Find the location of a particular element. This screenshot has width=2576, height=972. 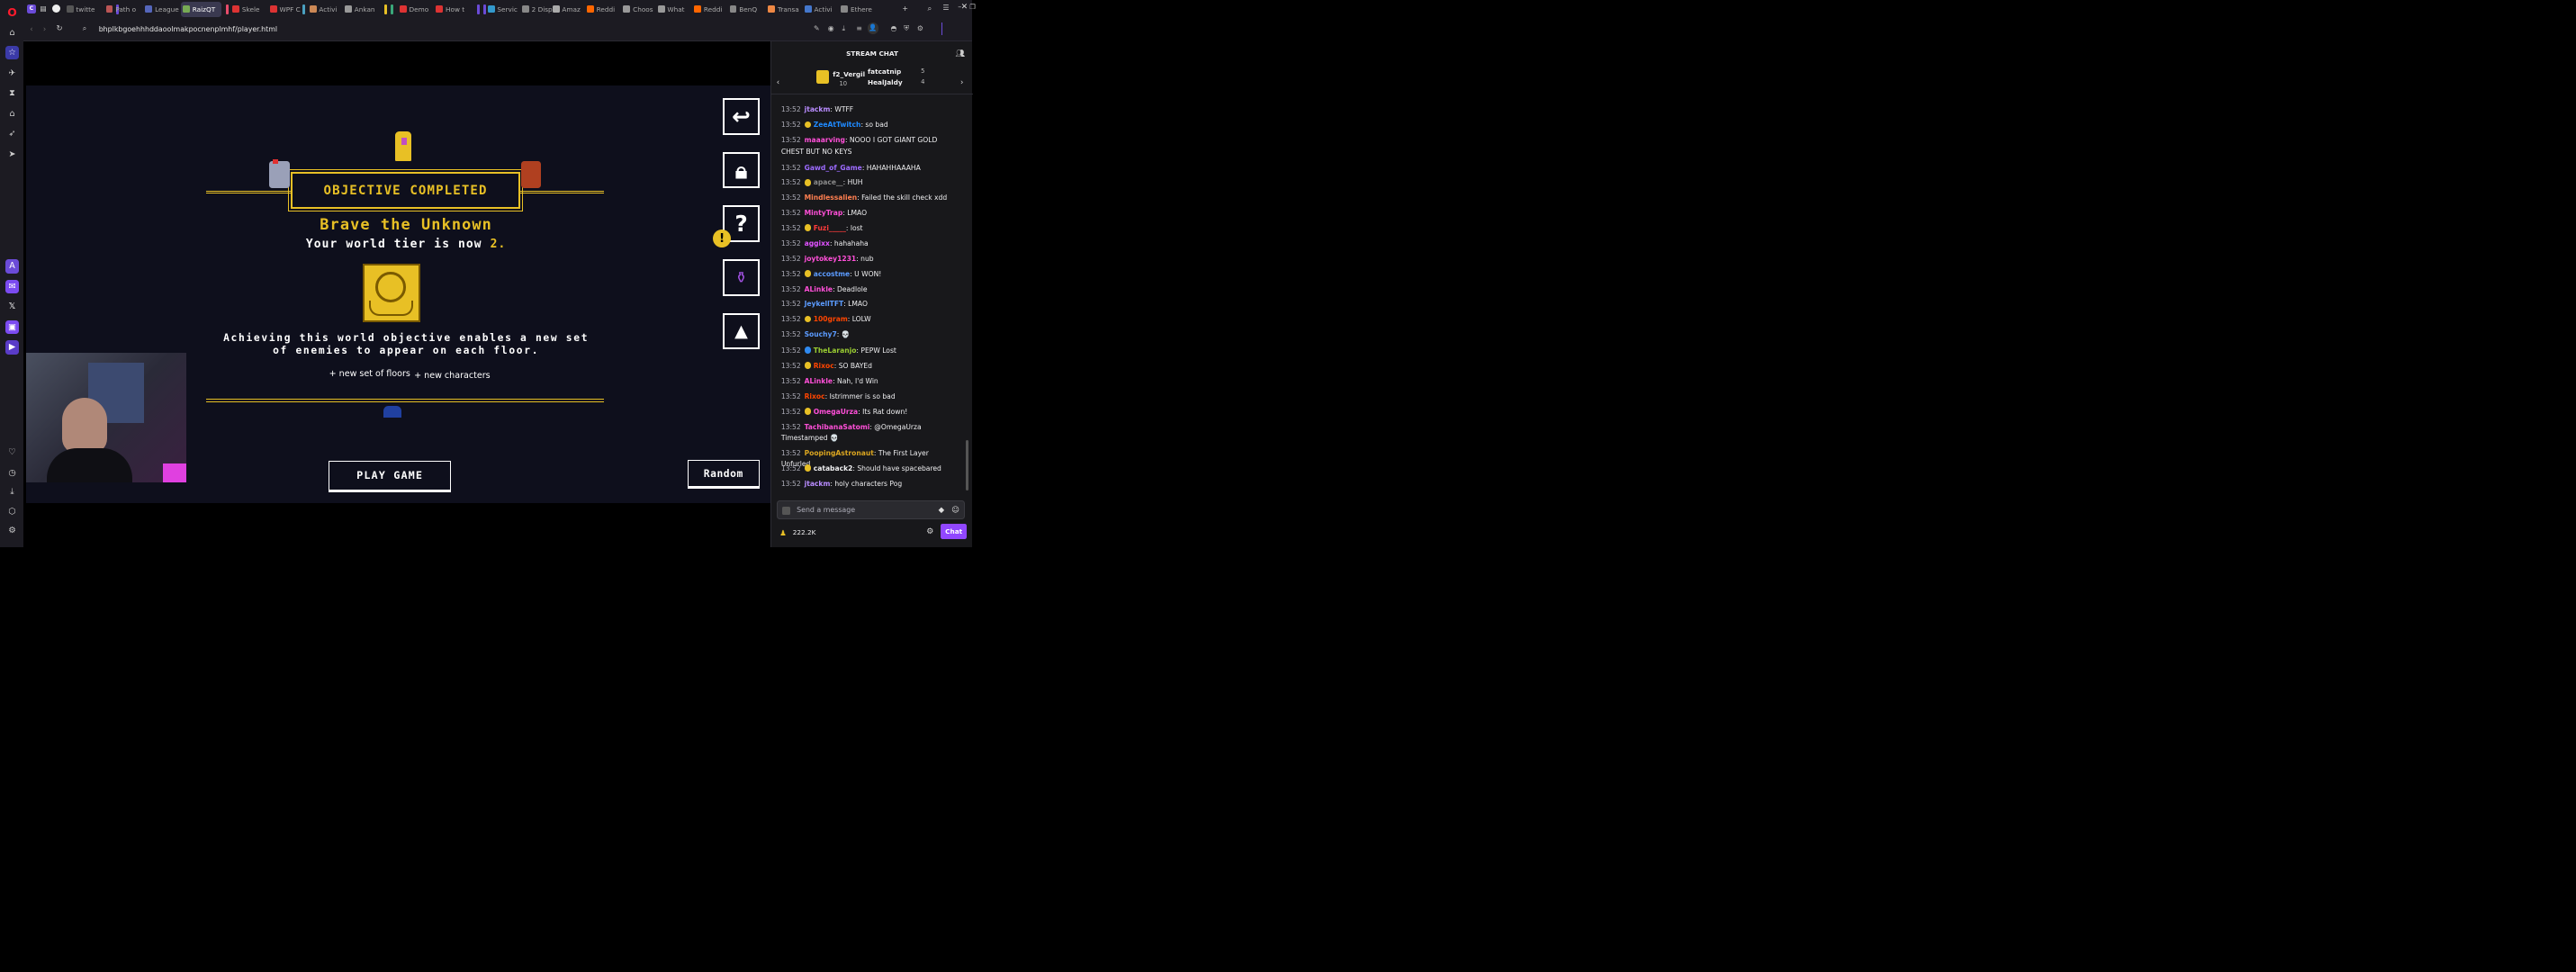

chat-message: 13:52 jtackm: WTFF is located at coordinates (870, 109).